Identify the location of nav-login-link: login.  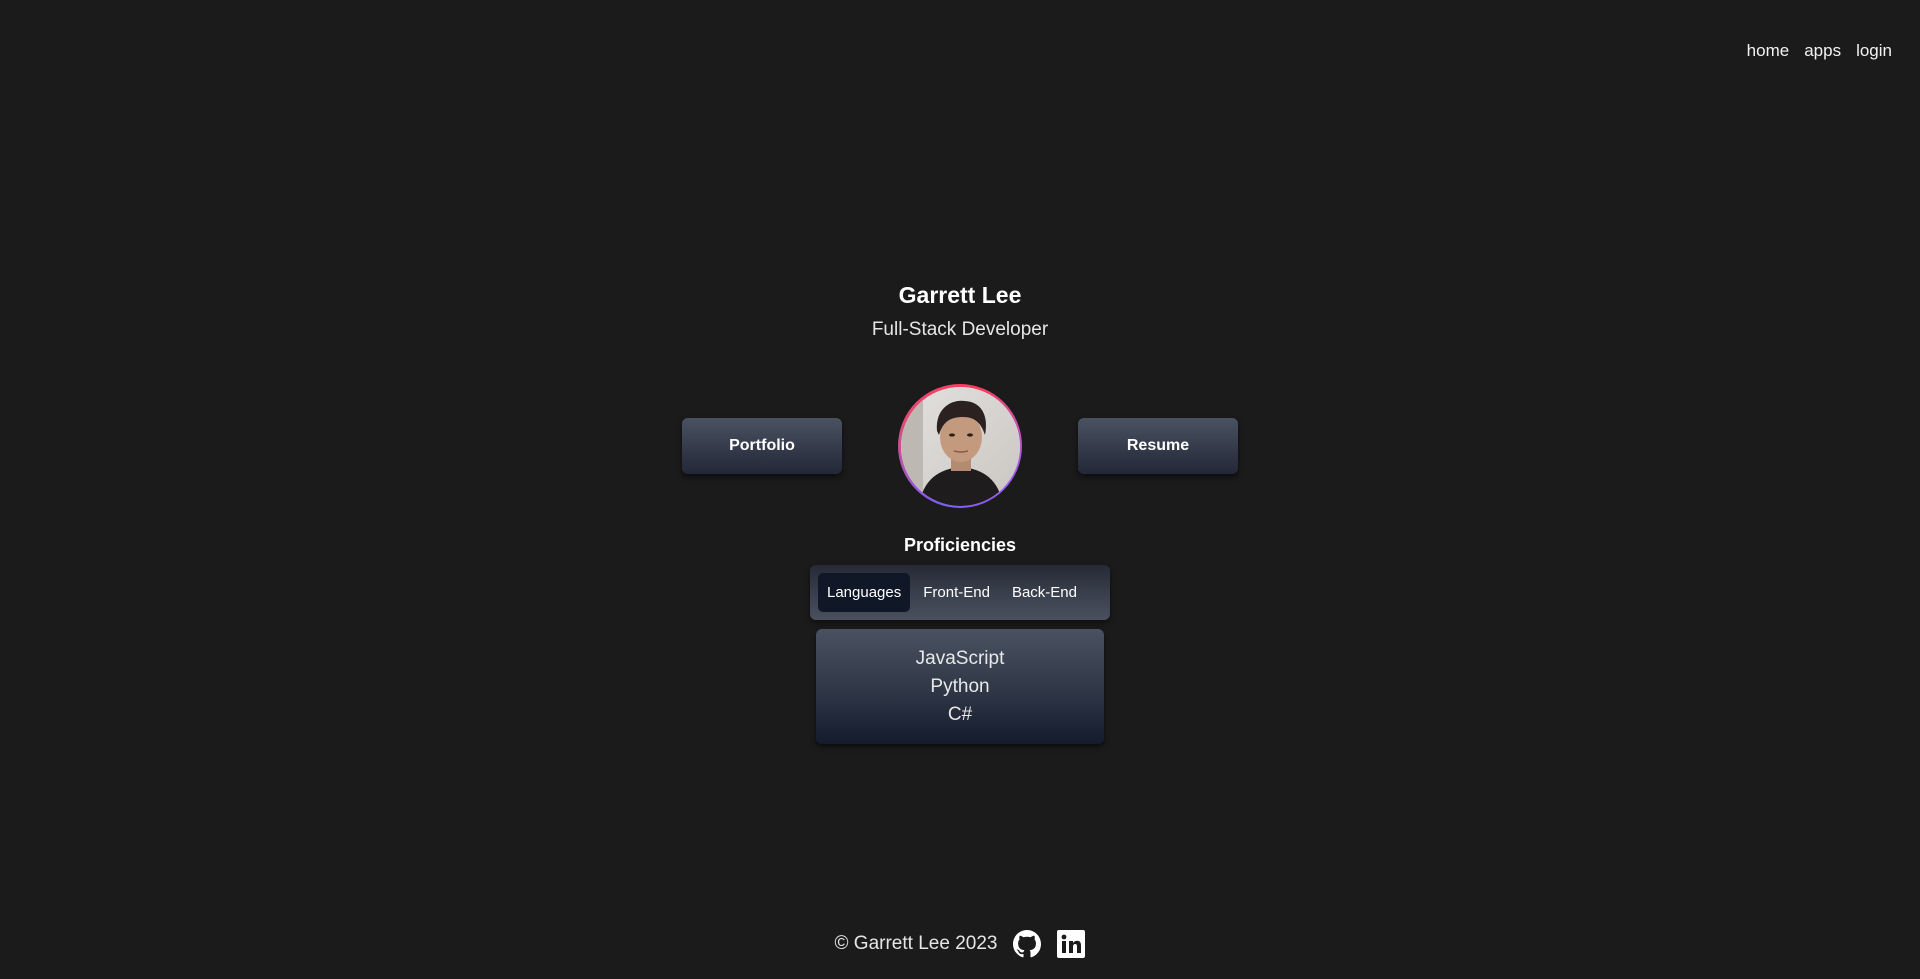
(1874, 51).